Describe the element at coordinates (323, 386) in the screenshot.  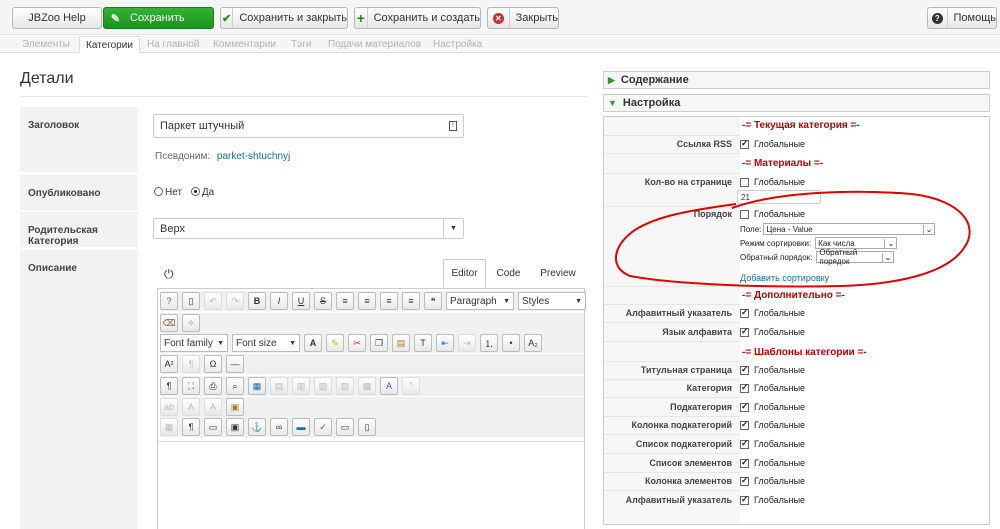
I see `table-cell-icon: ▧` at that location.